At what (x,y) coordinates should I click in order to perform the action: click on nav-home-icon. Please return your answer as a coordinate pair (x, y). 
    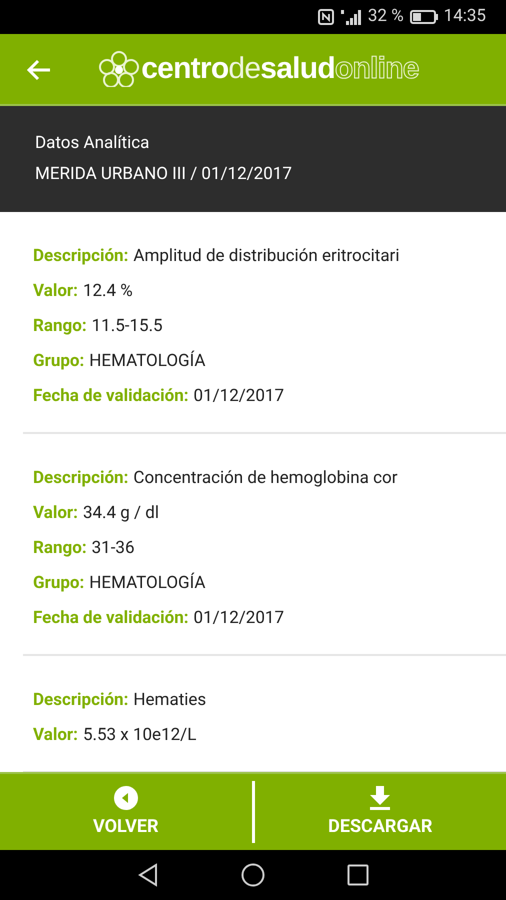
    Looking at the image, I should click on (253, 875).